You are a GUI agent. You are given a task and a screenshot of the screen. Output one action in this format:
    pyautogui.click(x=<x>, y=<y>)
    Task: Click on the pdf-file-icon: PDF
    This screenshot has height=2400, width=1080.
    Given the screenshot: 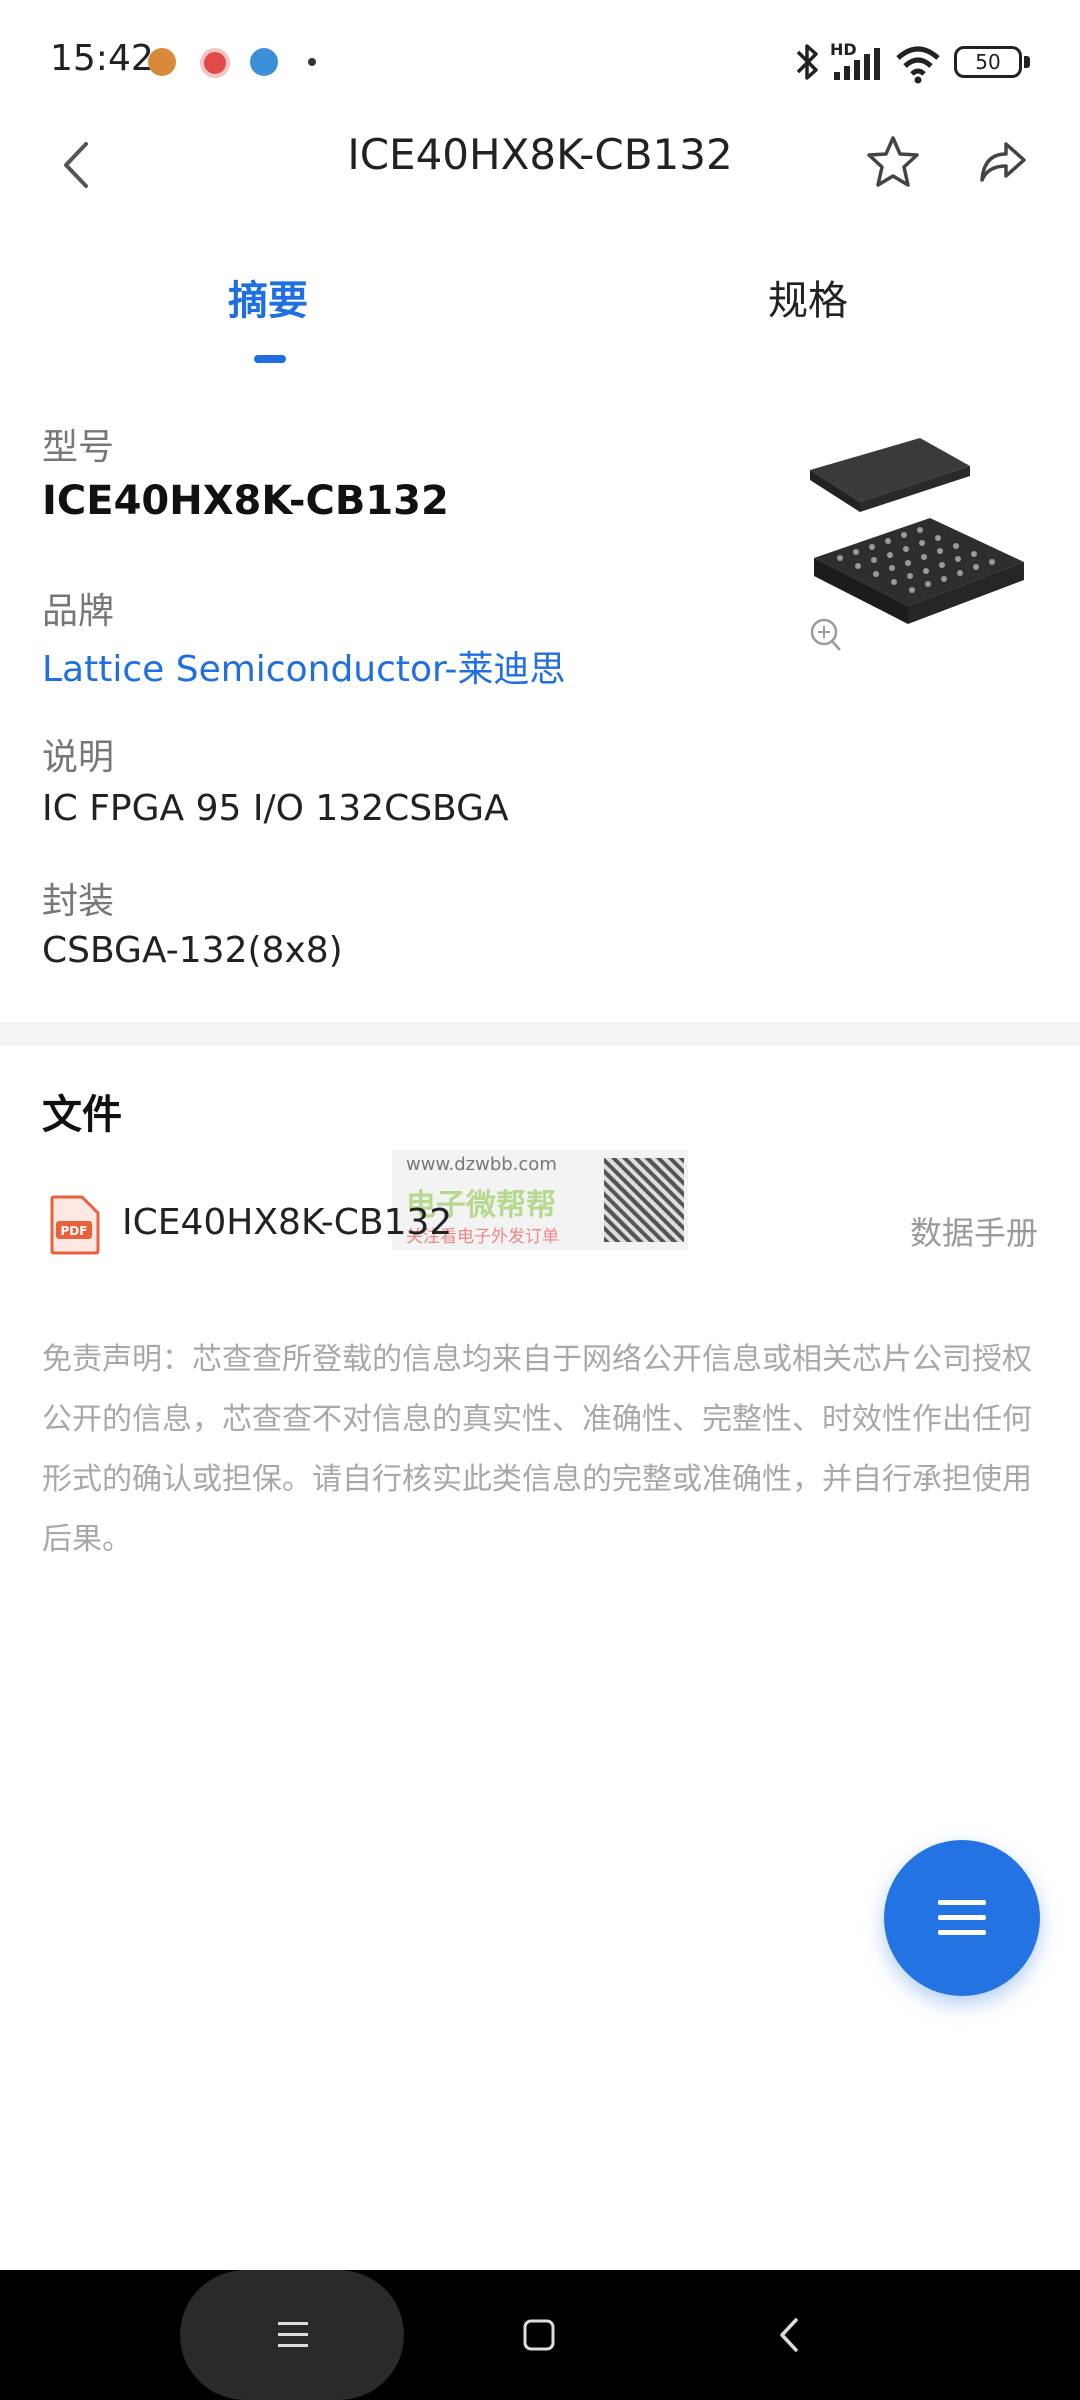 What is the action you would take?
    pyautogui.click(x=75, y=1225)
    